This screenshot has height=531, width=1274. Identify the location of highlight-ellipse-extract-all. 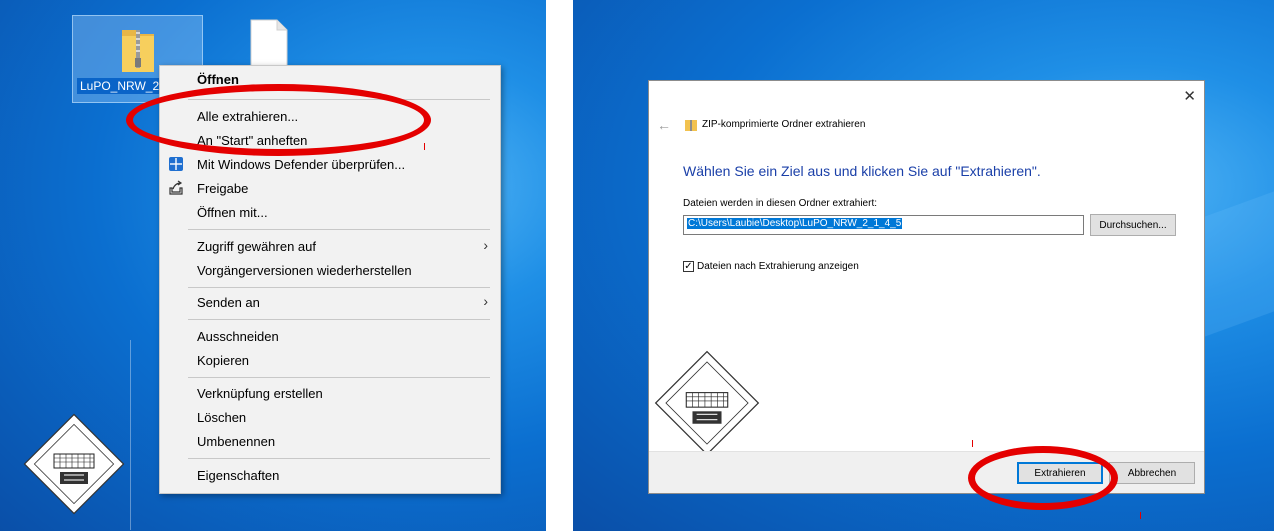
(278, 120).